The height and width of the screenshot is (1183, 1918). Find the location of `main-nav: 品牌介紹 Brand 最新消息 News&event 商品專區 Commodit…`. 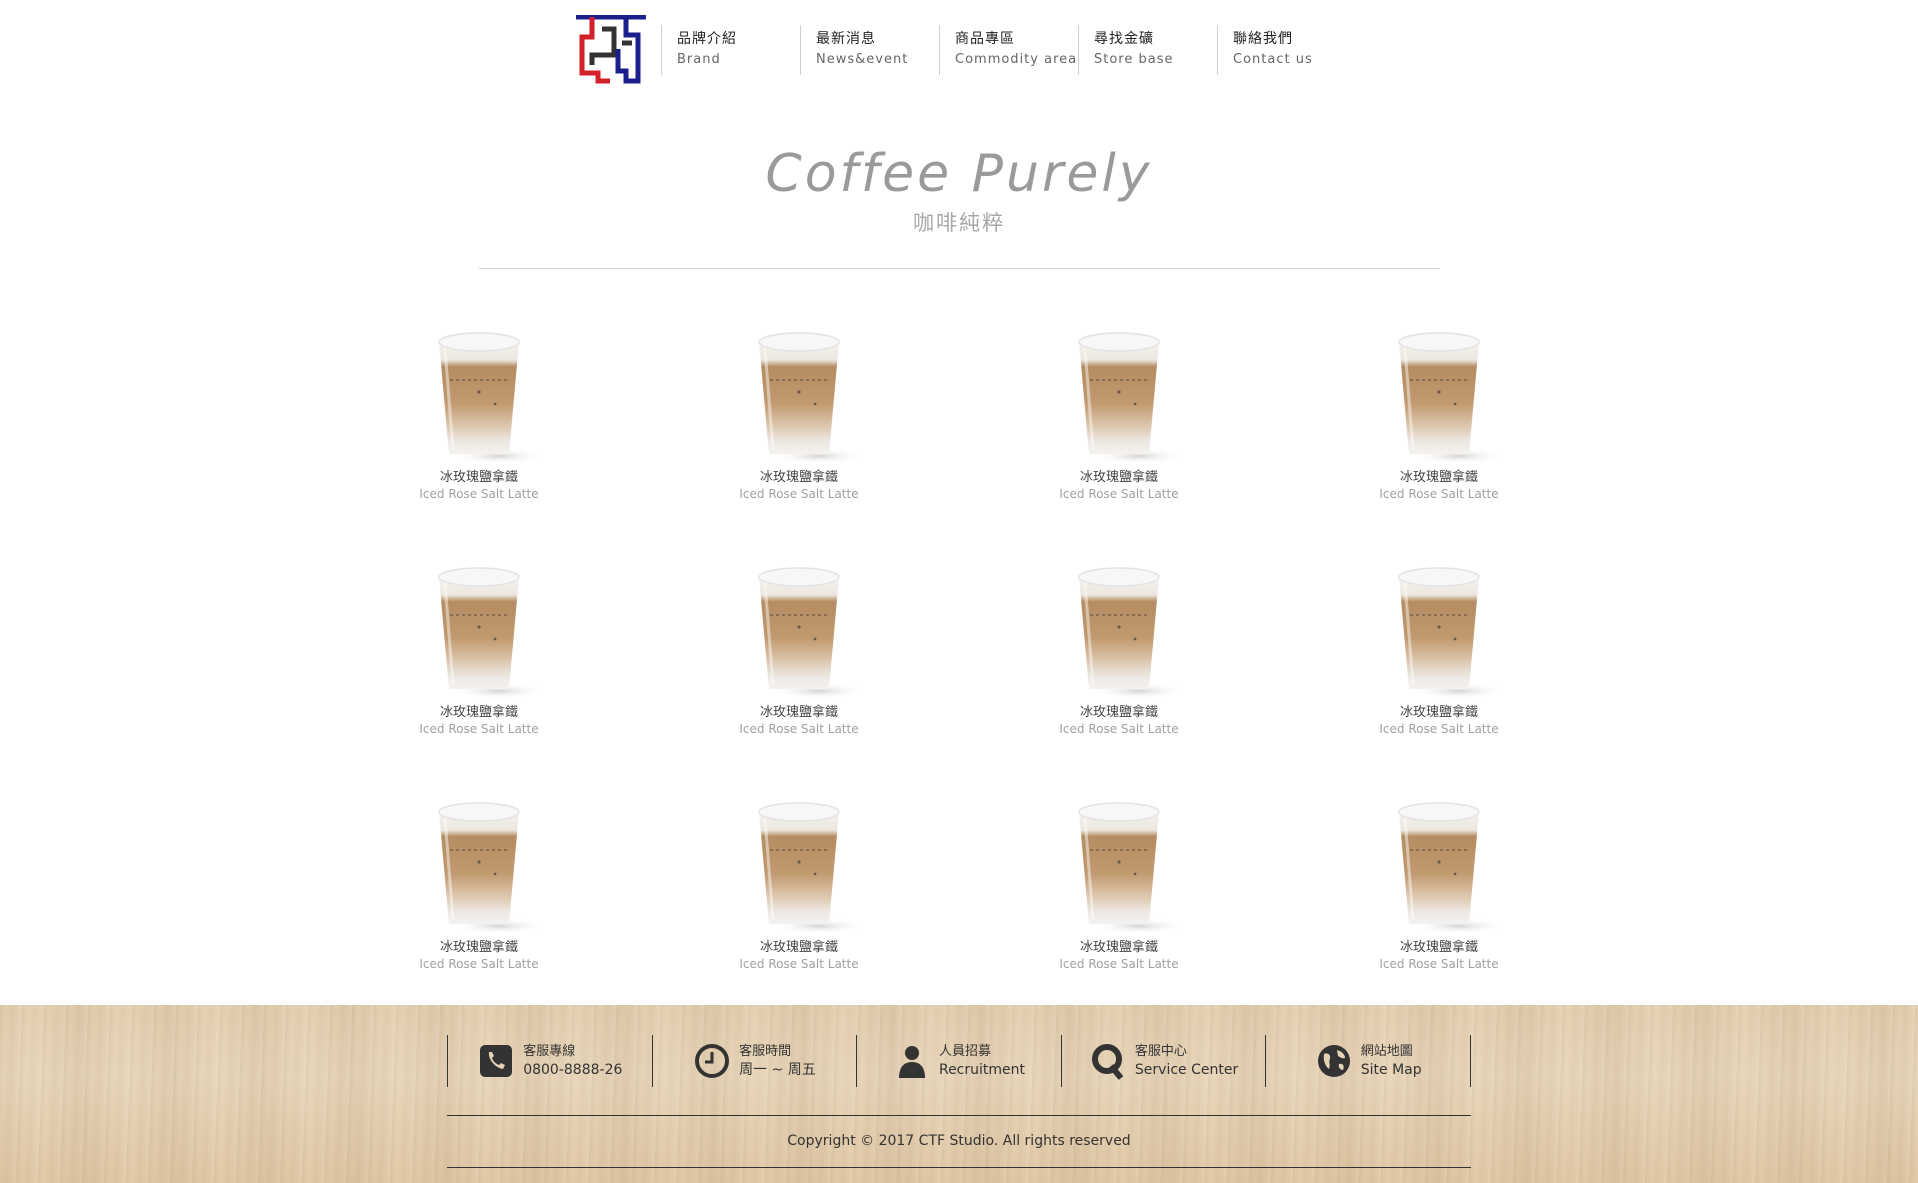

main-nav: 品牌介紹 Brand 最新消息 News&event 商品專區 Commodit… is located at coordinates (1008, 50).